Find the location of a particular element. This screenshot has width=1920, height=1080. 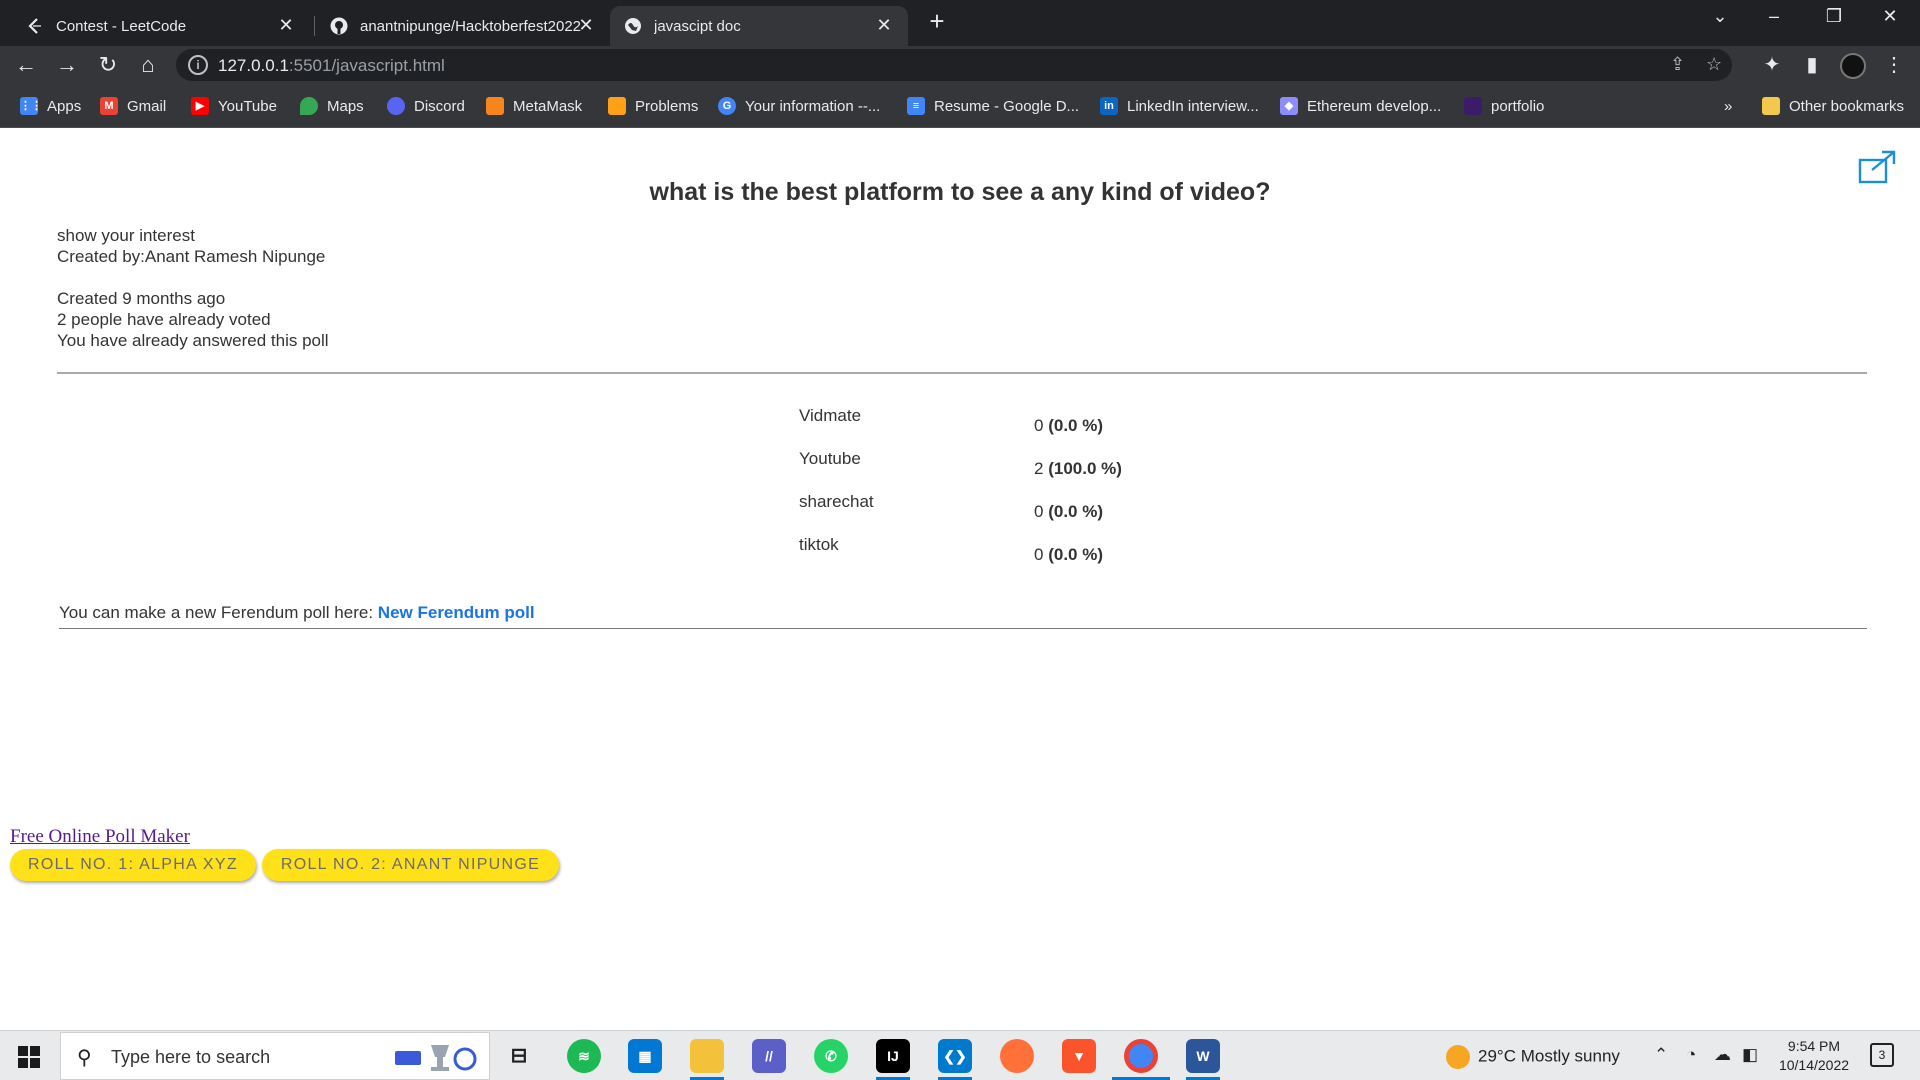

search-placeholder: Type here to search is located at coordinates (191, 1057).